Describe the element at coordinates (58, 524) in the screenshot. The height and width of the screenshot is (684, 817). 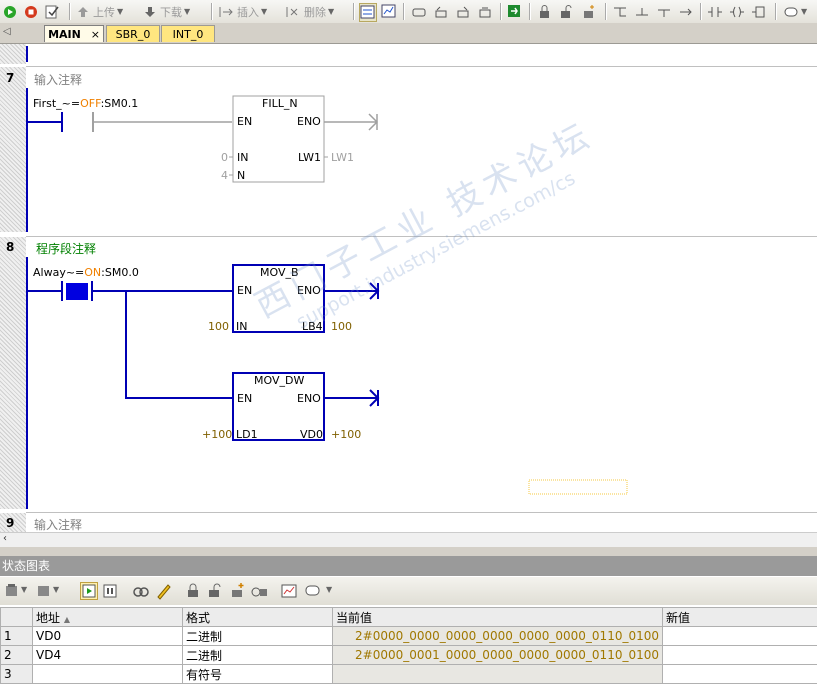
I see `network-9-comment: 输入注释` at that location.